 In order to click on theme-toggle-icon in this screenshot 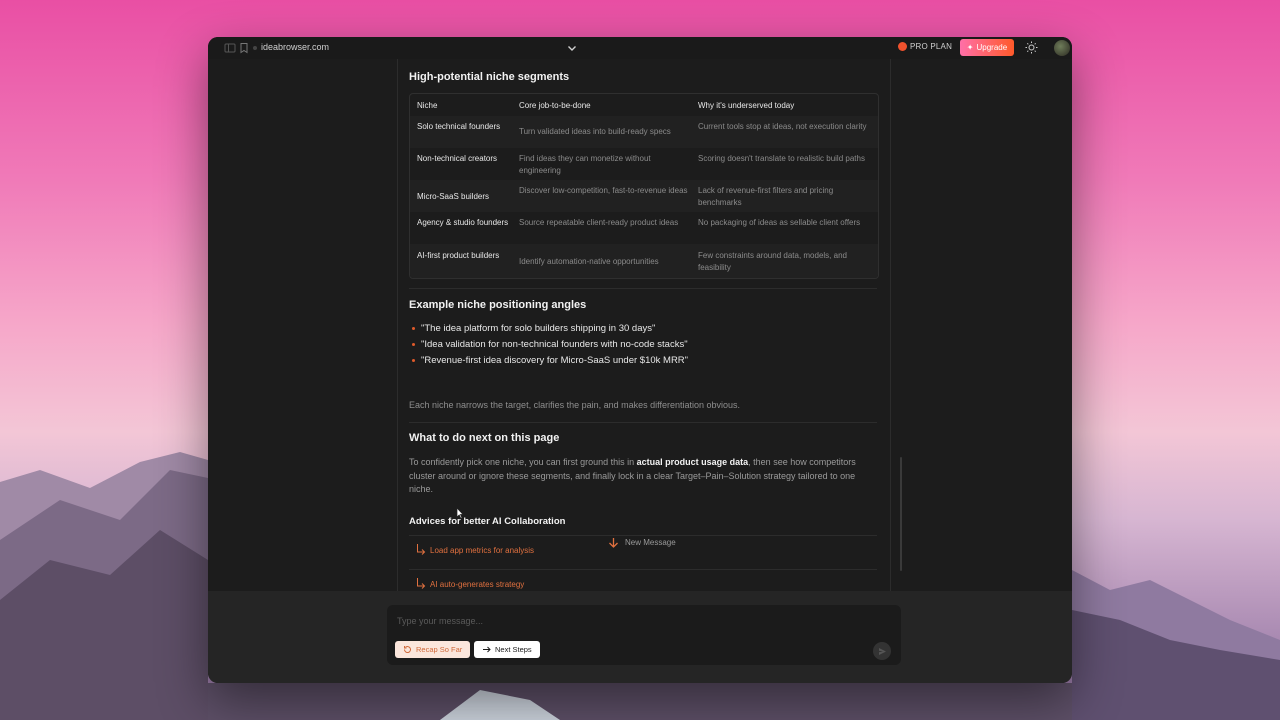, I will do `click(1031, 50)`.